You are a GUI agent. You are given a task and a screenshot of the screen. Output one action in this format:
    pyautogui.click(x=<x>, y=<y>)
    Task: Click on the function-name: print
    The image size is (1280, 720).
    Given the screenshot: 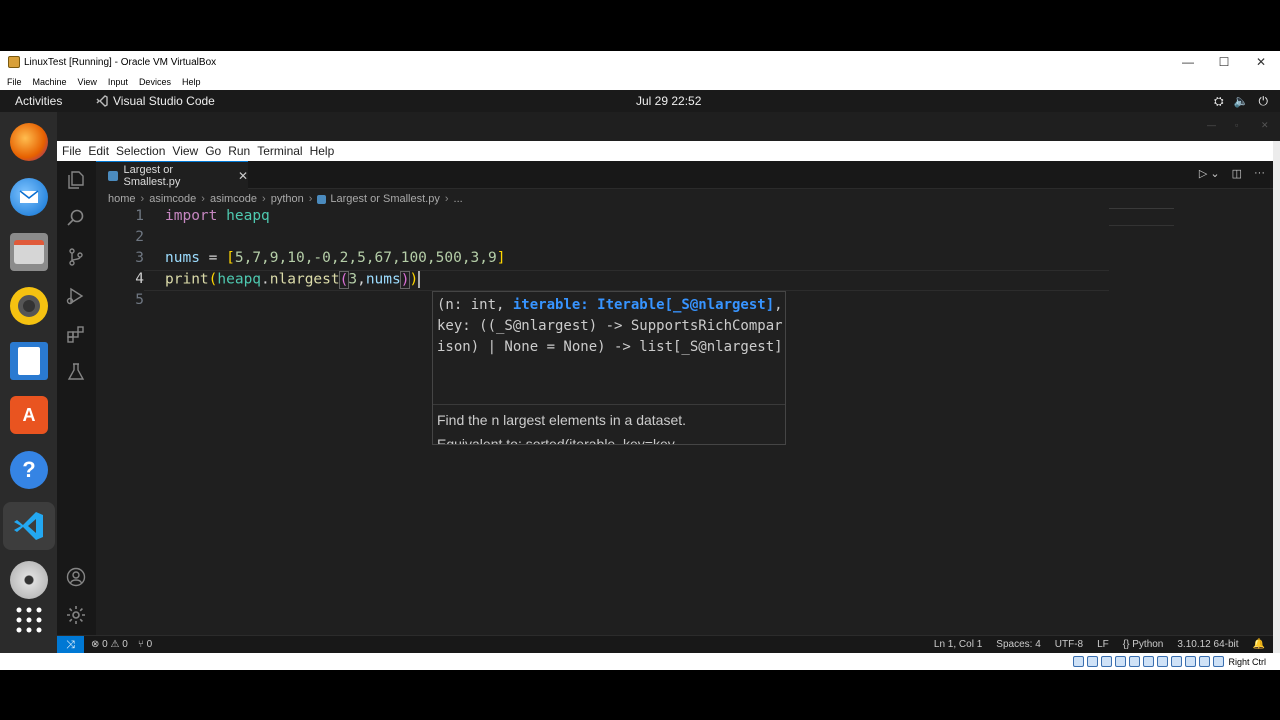 What is the action you would take?
    pyautogui.click(x=187, y=279)
    